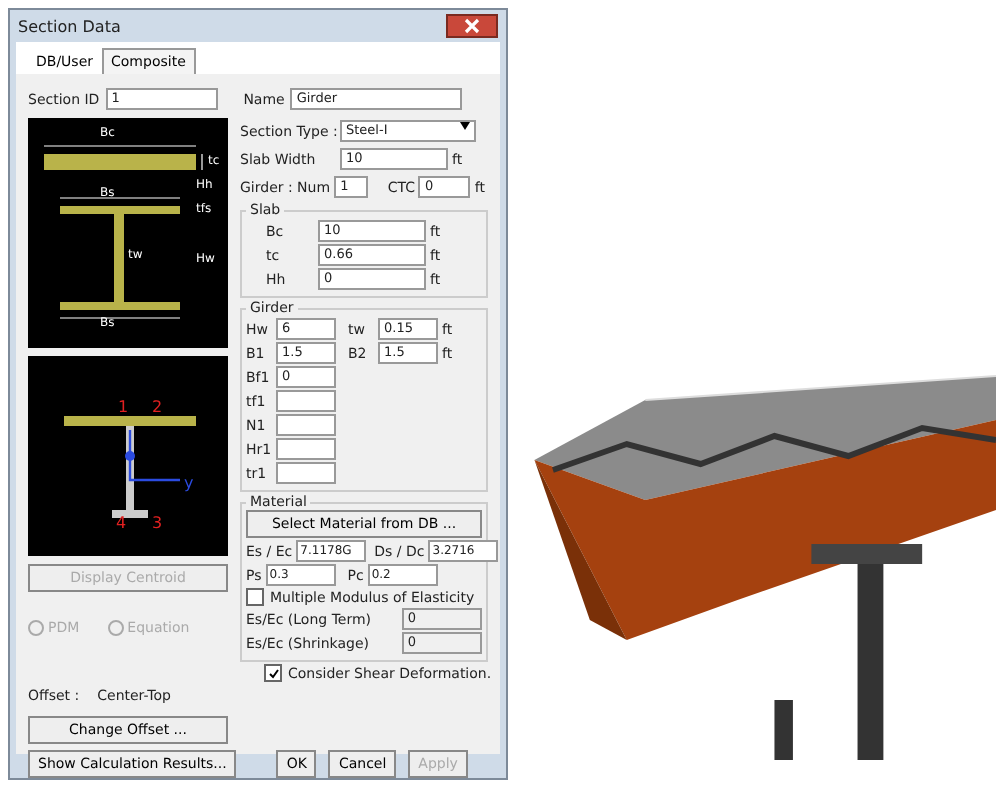  I want to click on centroid-diagram-drawing: 1 2 y 4 3, so click(128, 456).